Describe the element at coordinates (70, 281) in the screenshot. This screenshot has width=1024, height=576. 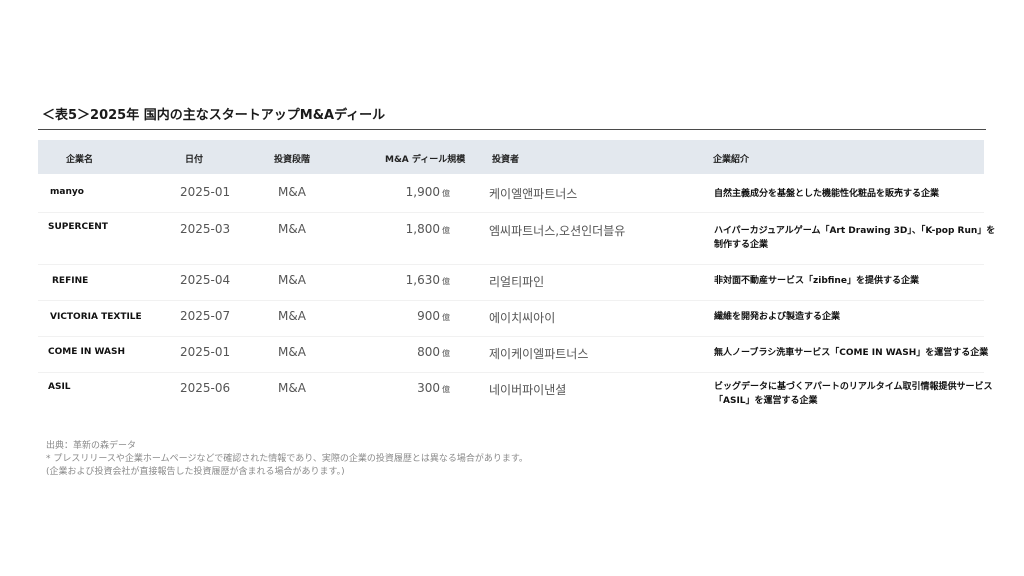
I see `company-name: REFINE` at that location.